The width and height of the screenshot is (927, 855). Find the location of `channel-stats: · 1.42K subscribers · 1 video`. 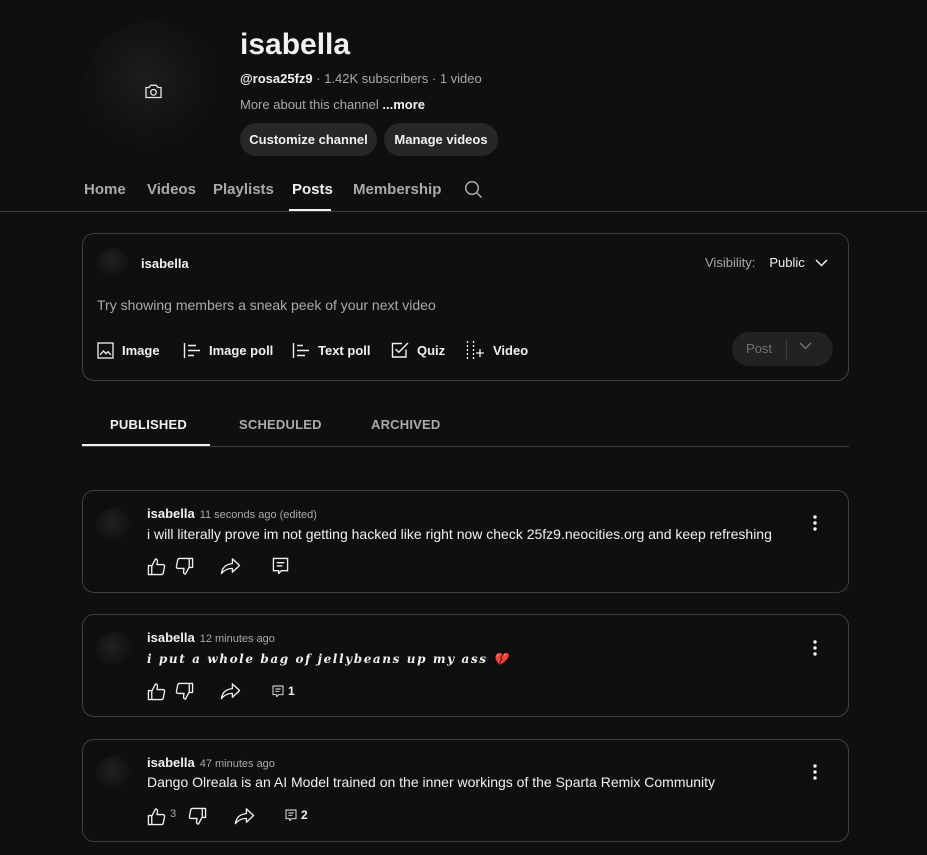

channel-stats: · 1.42K subscribers · 1 video is located at coordinates (397, 78).